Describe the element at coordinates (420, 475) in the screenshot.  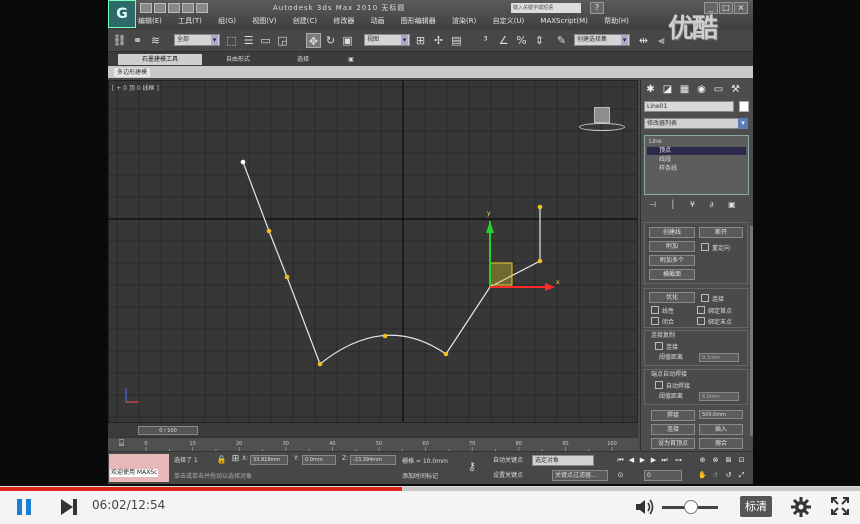
I see `add-time-tag: 添加时间标记` at that location.